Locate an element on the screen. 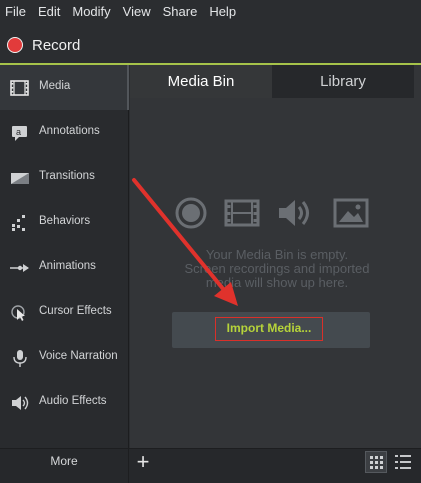 The width and height of the screenshot is (421, 483). list-icon is located at coordinates (403, 462).